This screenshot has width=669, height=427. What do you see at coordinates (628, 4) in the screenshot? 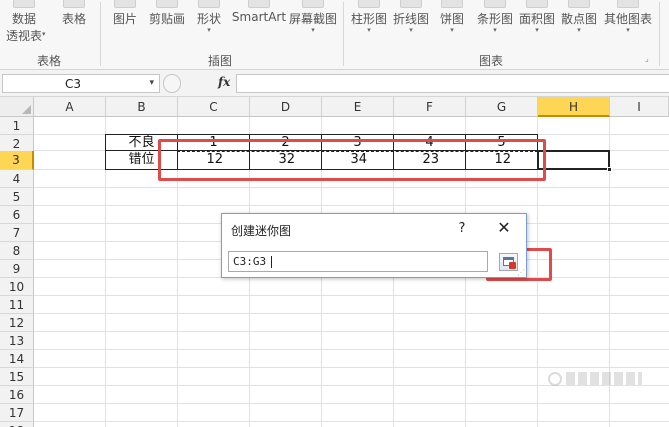
I see `other-charts-icon` at bounding box center [628, 4].